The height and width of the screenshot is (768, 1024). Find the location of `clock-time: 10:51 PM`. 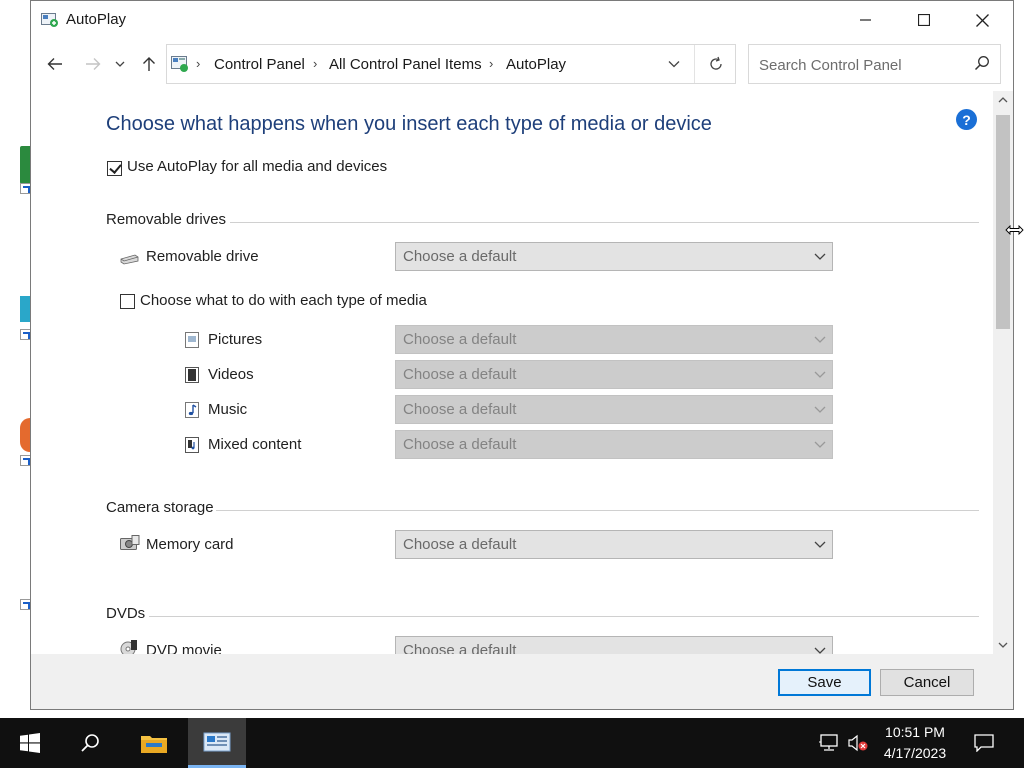

clock-time: 10:51 PM is located at coordinates (915, 732).